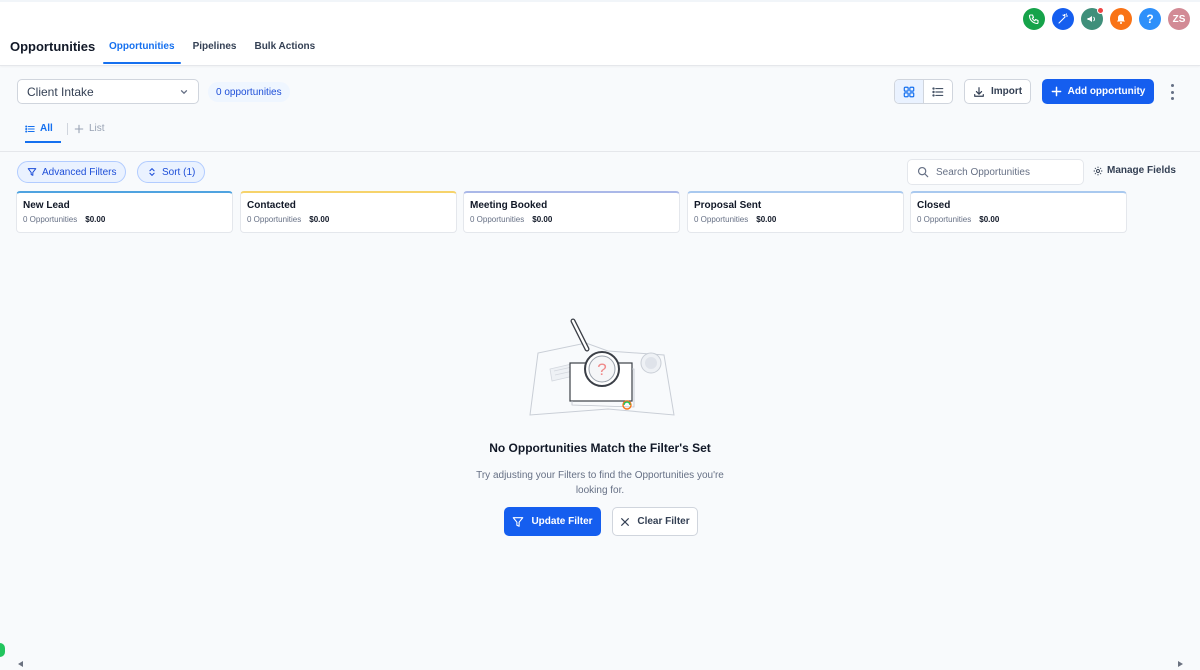  I want to click on more-options-icon, so click(1172, 92).